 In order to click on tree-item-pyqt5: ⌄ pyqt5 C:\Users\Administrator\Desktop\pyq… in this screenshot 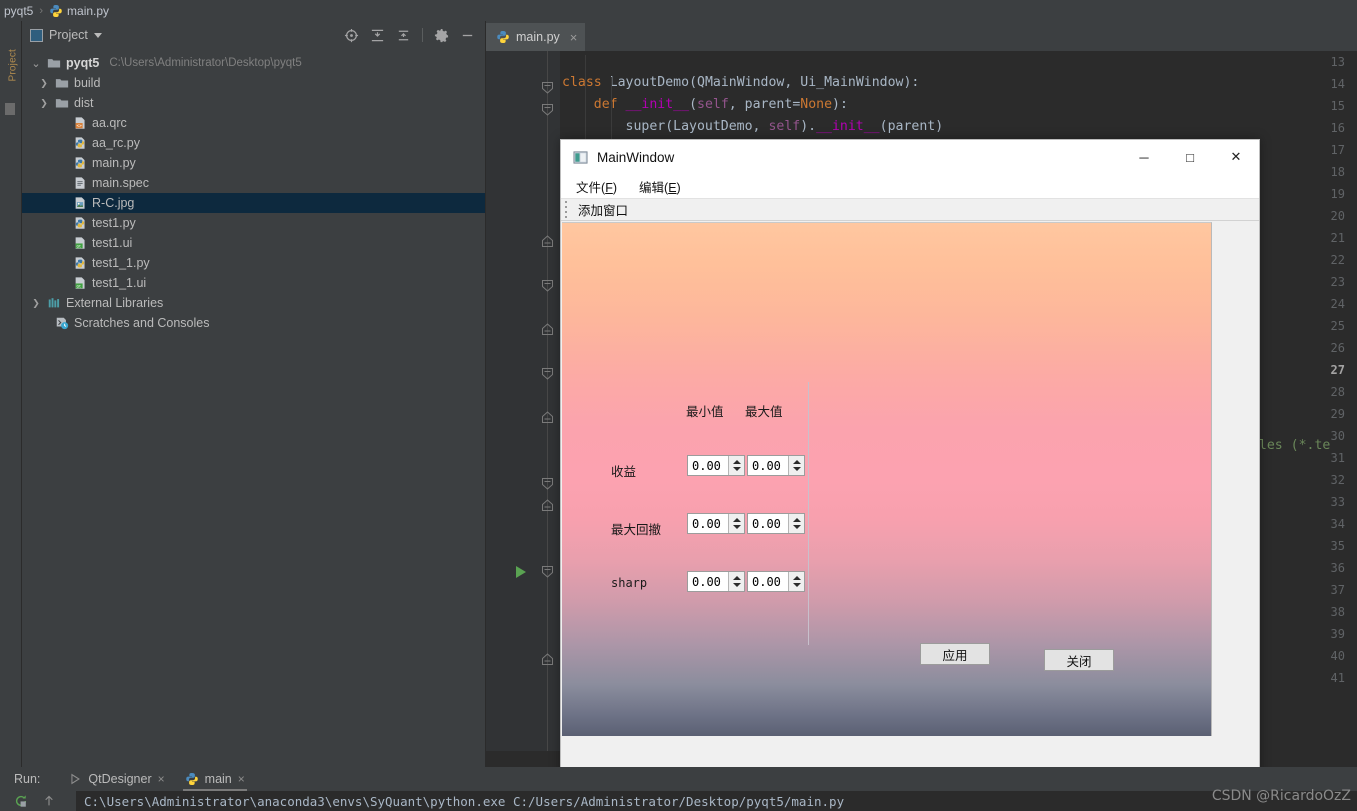, I will do `click(253, 63)`.